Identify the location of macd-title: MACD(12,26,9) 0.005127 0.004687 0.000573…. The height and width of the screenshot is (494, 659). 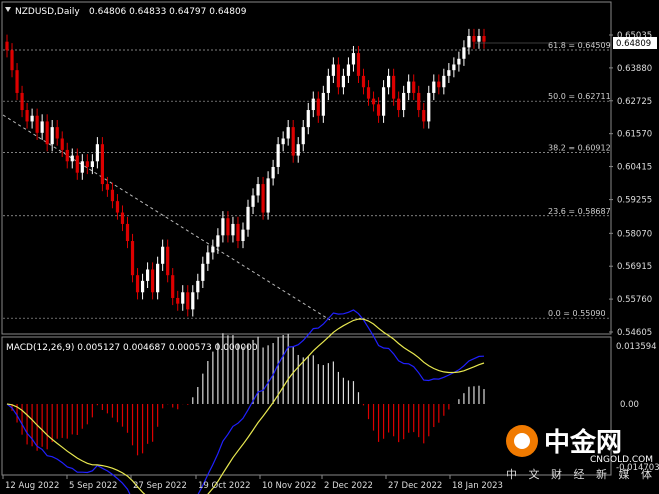
(132, 348).